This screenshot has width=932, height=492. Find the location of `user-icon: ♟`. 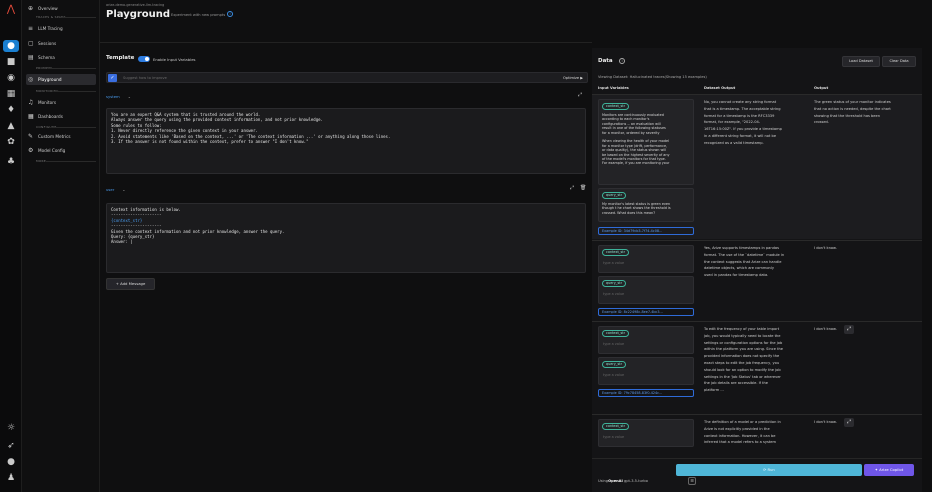

user-icon: ♟ is located at coordinates (11, 478).